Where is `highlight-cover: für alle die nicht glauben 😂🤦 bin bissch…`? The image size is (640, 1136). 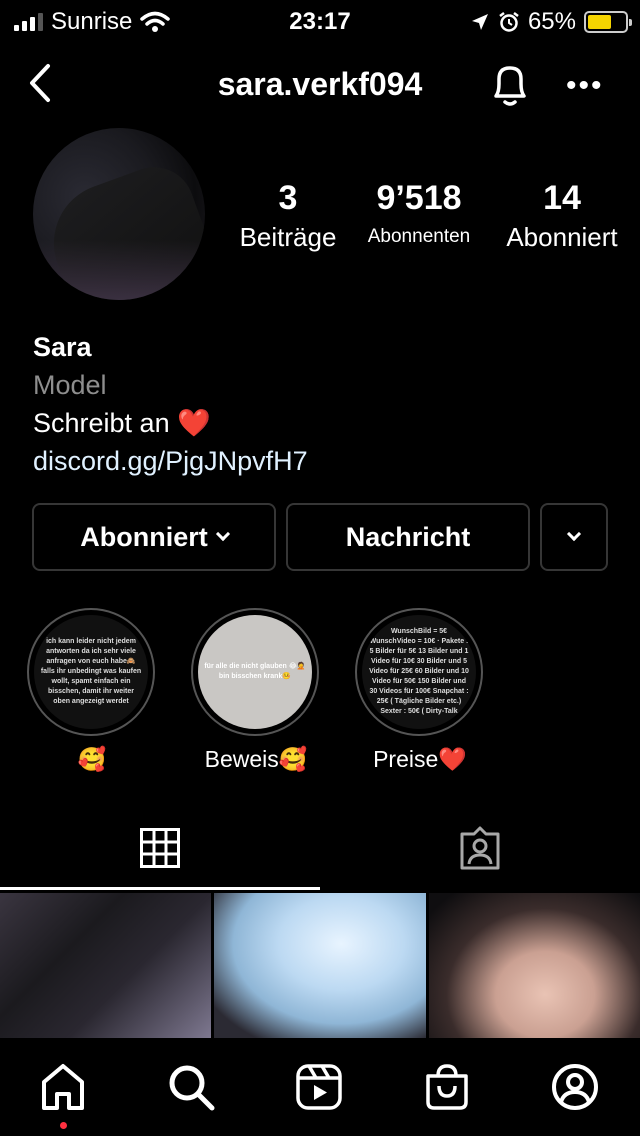
highlight-cover: für alle die nicht glauben 😂🤦 bin bissch… is located at coordinates (255, 672).